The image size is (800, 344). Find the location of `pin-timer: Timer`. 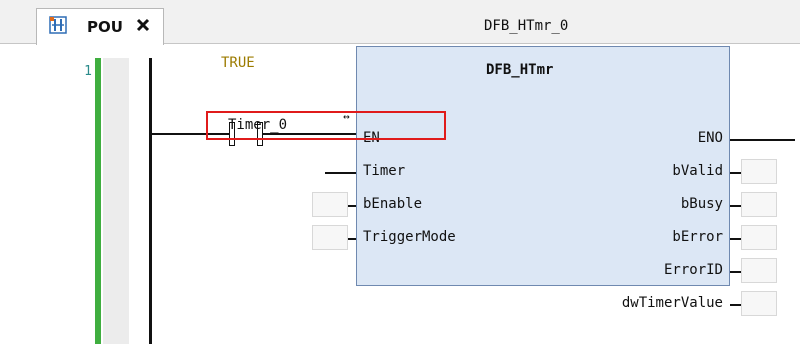

pin-timer: Timer is located at coordinates (384, 171).